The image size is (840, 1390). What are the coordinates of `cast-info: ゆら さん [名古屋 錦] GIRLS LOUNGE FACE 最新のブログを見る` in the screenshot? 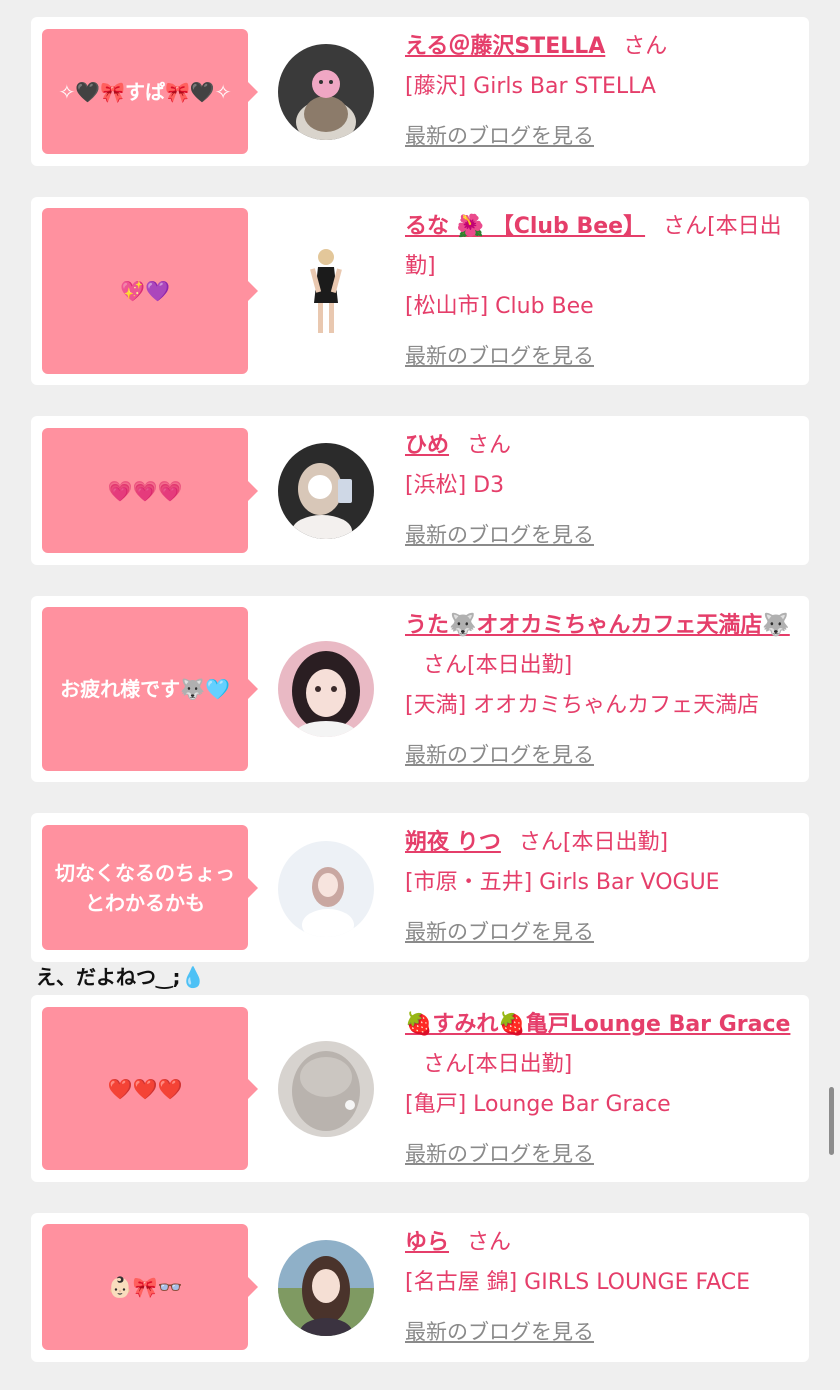 It's located at (603, 1287).